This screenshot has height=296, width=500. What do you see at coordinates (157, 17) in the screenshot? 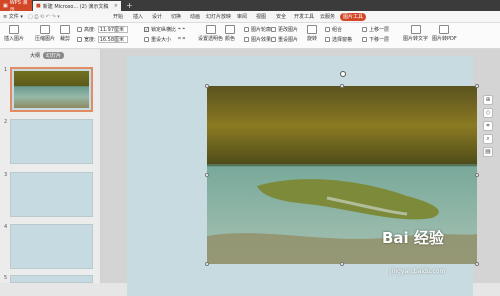
I see `menu-design: 设计` at bounding box center [157, 17].